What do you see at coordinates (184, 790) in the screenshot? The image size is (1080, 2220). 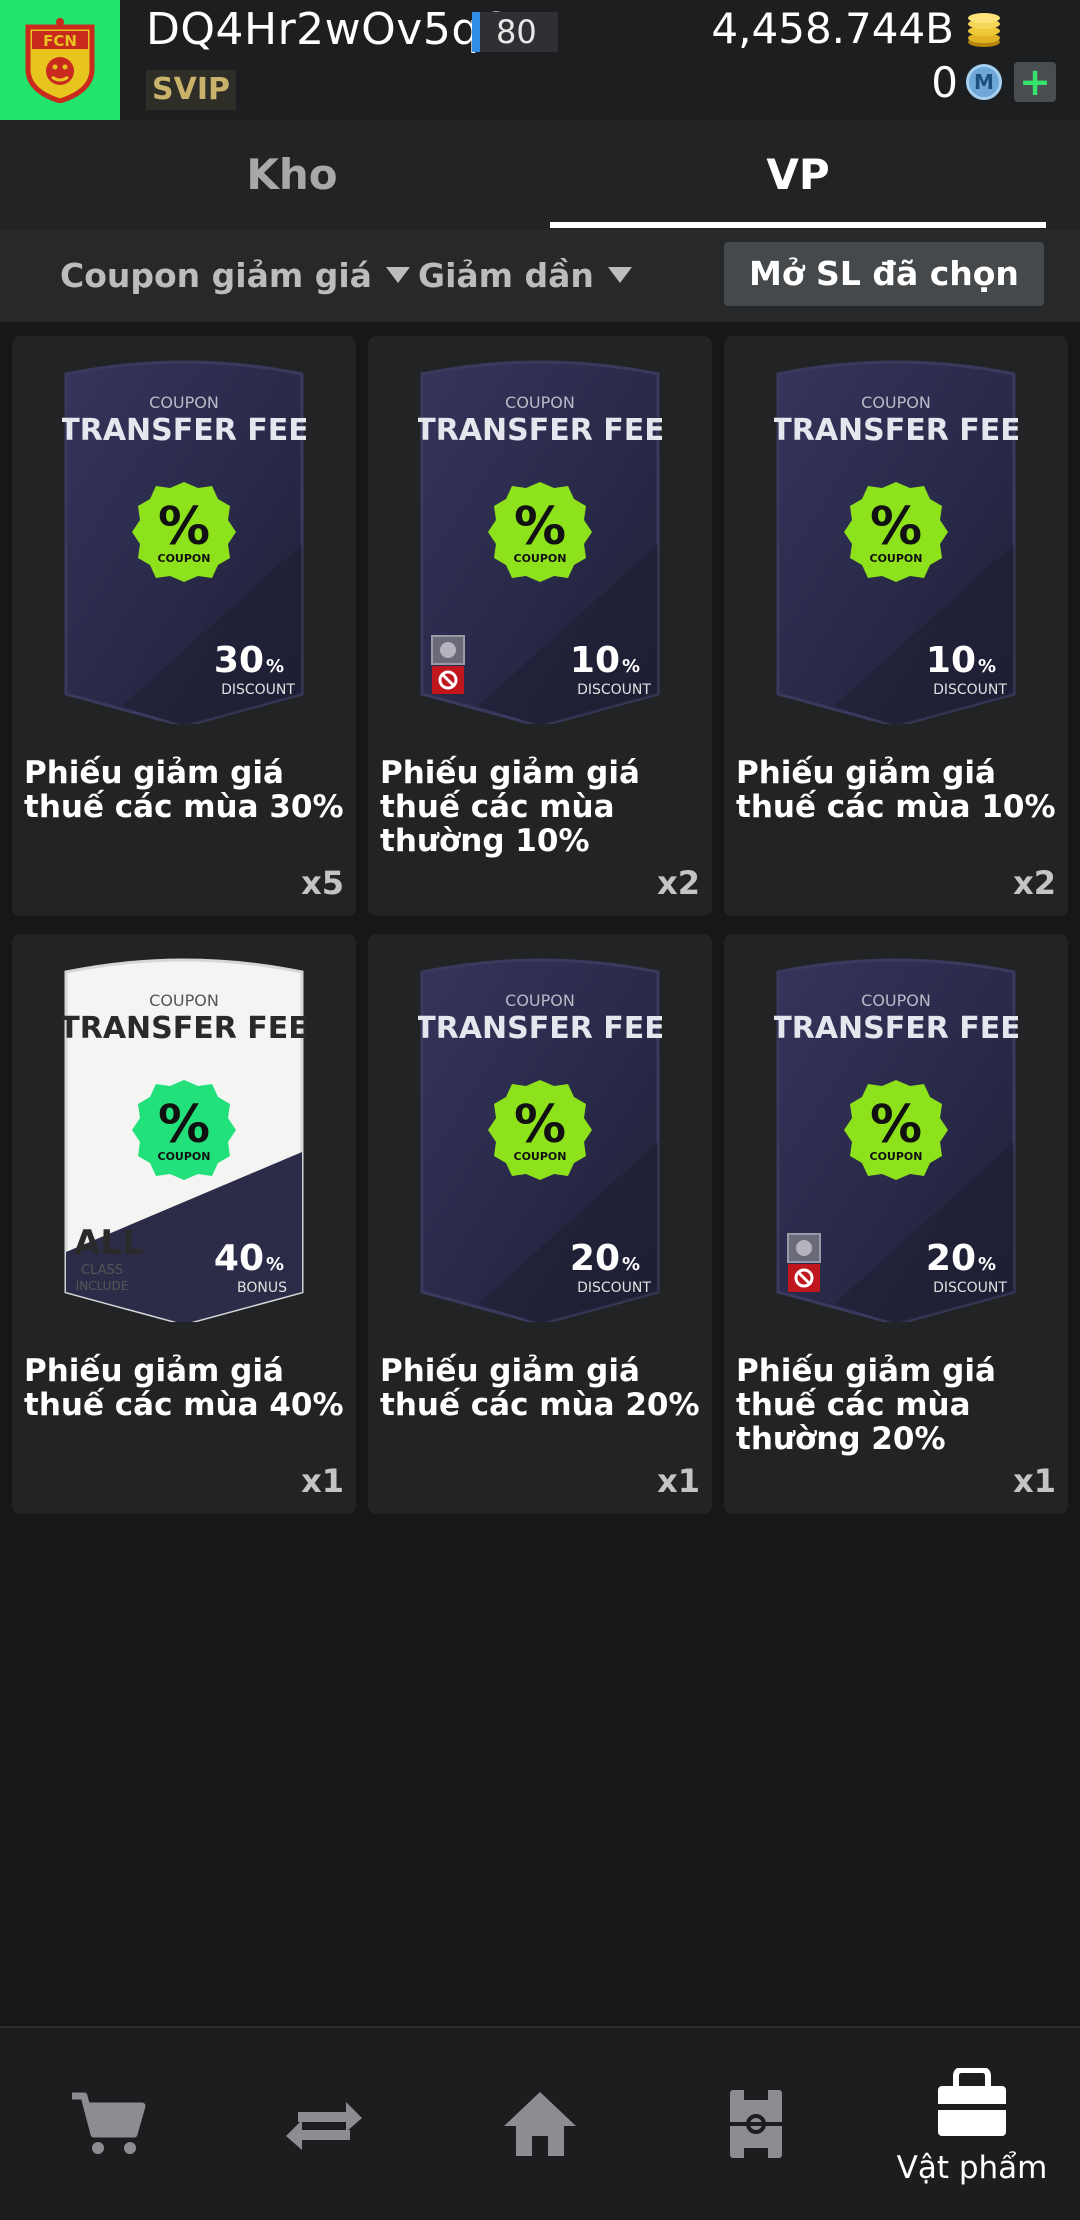 I see `item-name: Phiếu giảm giá thuế các mùa 30%` at bounding box center [184, 790].